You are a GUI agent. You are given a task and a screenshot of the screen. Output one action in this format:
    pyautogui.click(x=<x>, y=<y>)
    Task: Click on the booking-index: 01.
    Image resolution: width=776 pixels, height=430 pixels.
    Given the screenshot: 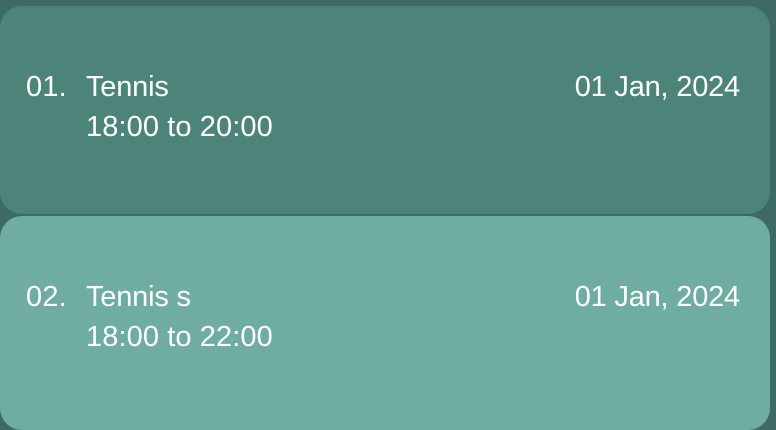 What is the action you would take?
    pyautogui.click(x=46, y=87)
    